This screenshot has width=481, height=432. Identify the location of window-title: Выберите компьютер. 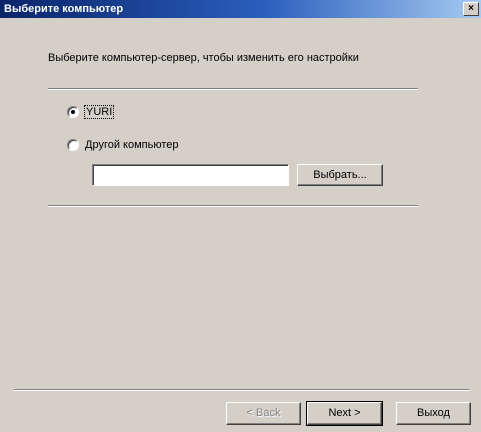
(64, 9).